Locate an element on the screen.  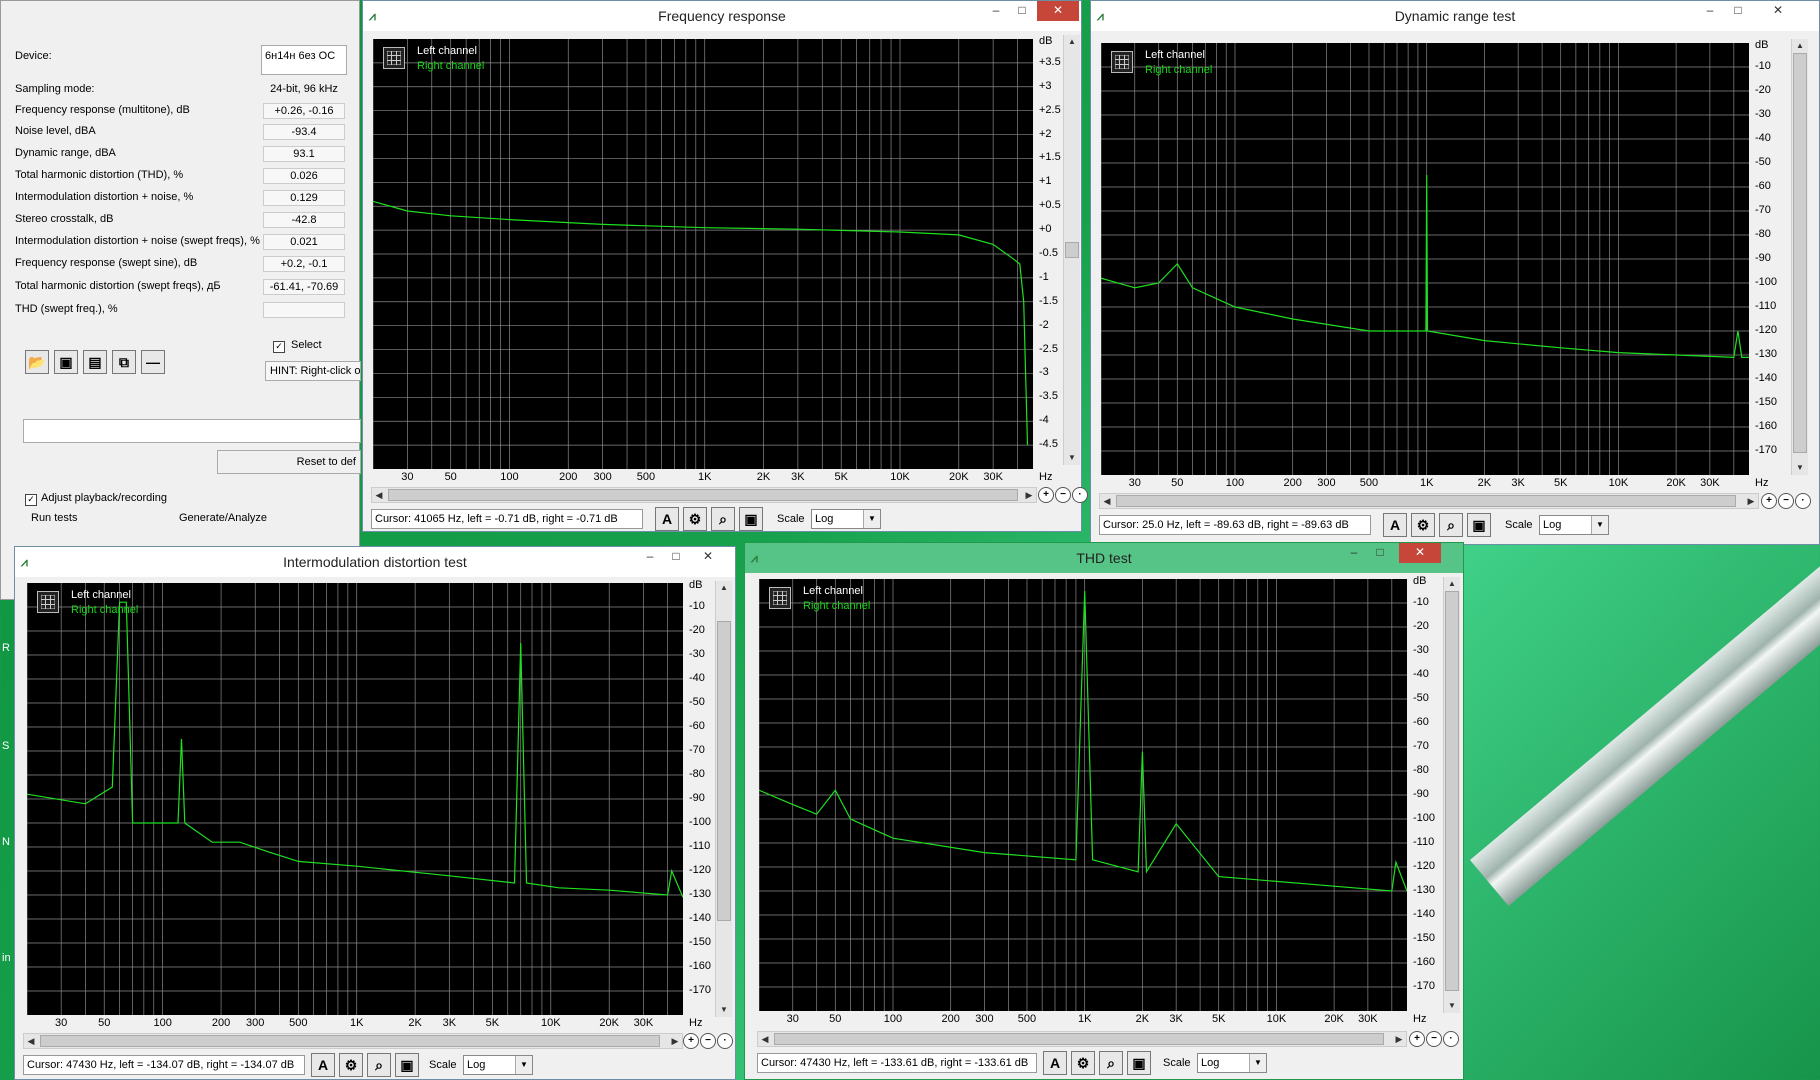
reset-defaults-button: Reset to def is located at coordinates (289, 462).